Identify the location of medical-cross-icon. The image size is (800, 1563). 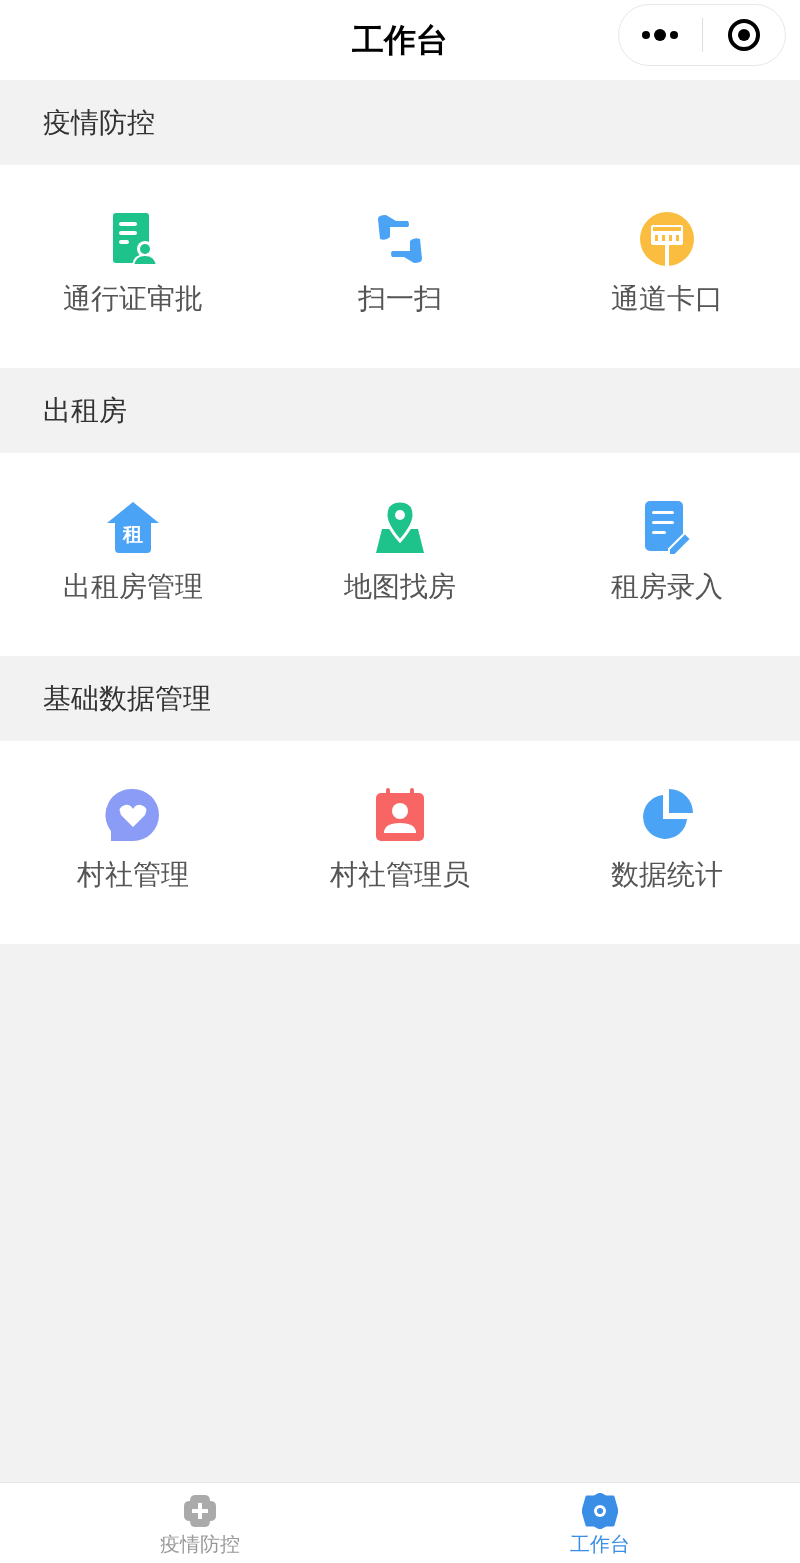
(200, 1511).